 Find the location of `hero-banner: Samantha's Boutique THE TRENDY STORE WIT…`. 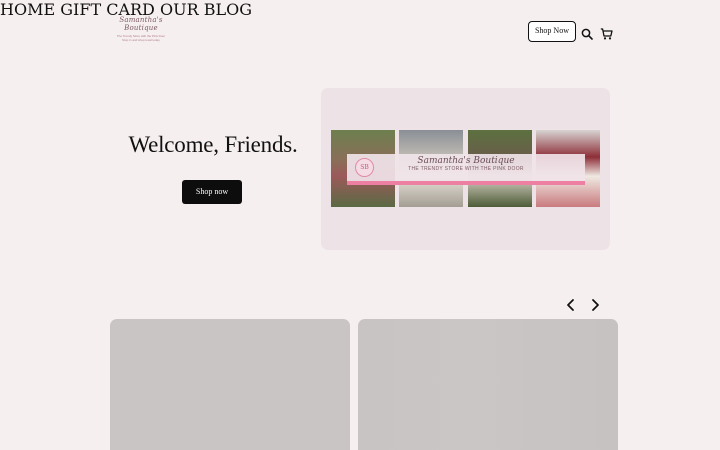

hero-banner: Samantha's Boutique THE TRENDY STORE WIT… is located at coordinates (466, 167).